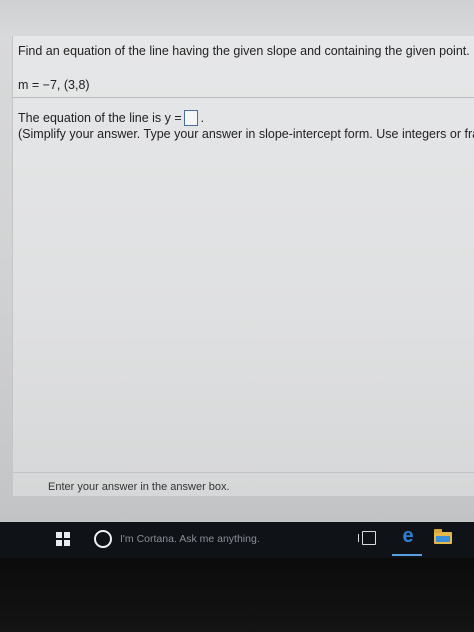 The width and height of the screenshot is (474, 632). I want to click on edge-browser-icon: e, so click(408, 536).